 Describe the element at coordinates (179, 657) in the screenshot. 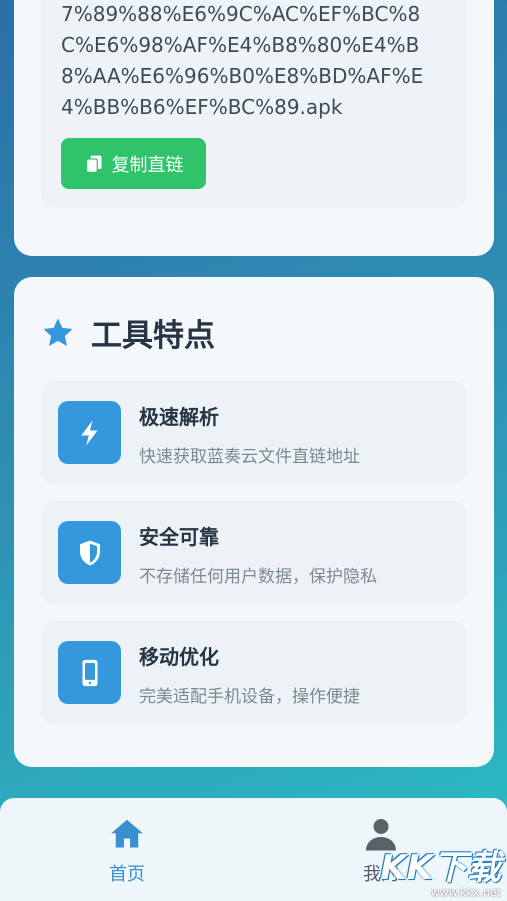

I see `feature-title: 移动优化` at that location.